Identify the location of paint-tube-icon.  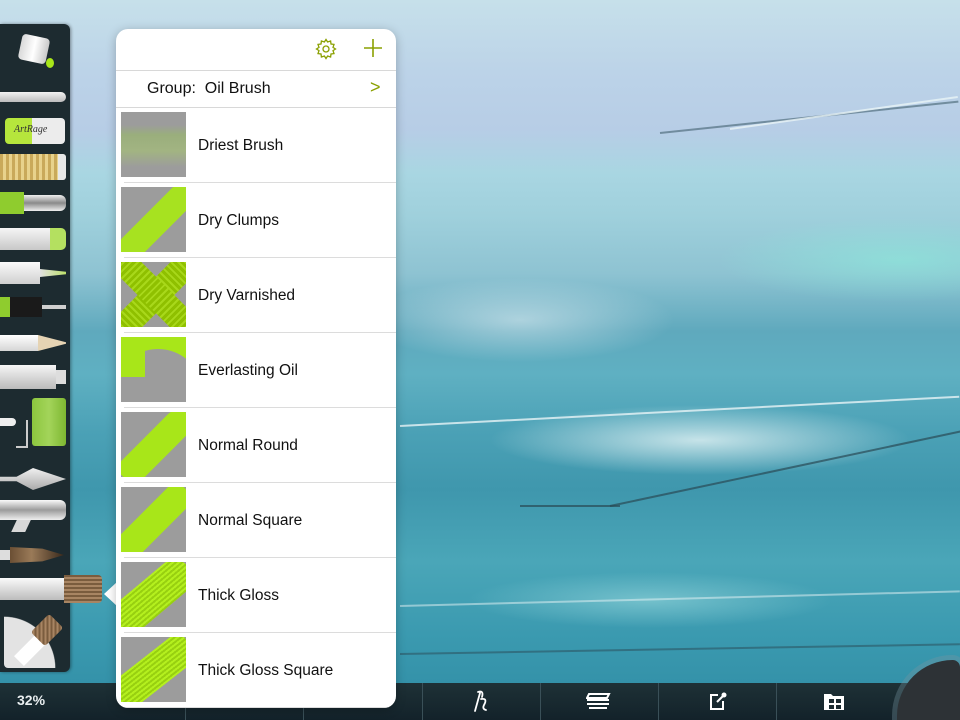
(35, 377).